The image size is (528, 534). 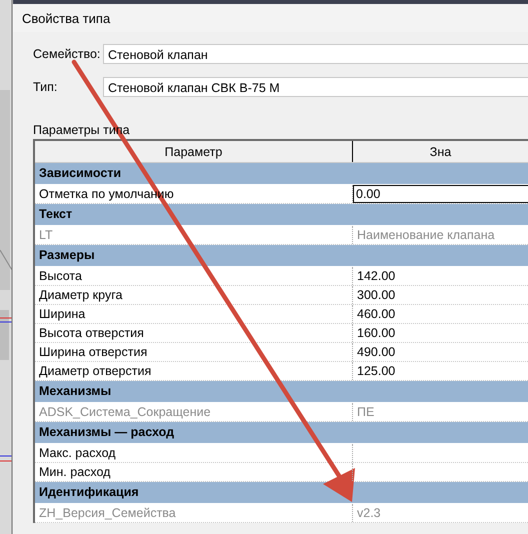 I want to click on column-header: Зна, so click(x=440, y=152).